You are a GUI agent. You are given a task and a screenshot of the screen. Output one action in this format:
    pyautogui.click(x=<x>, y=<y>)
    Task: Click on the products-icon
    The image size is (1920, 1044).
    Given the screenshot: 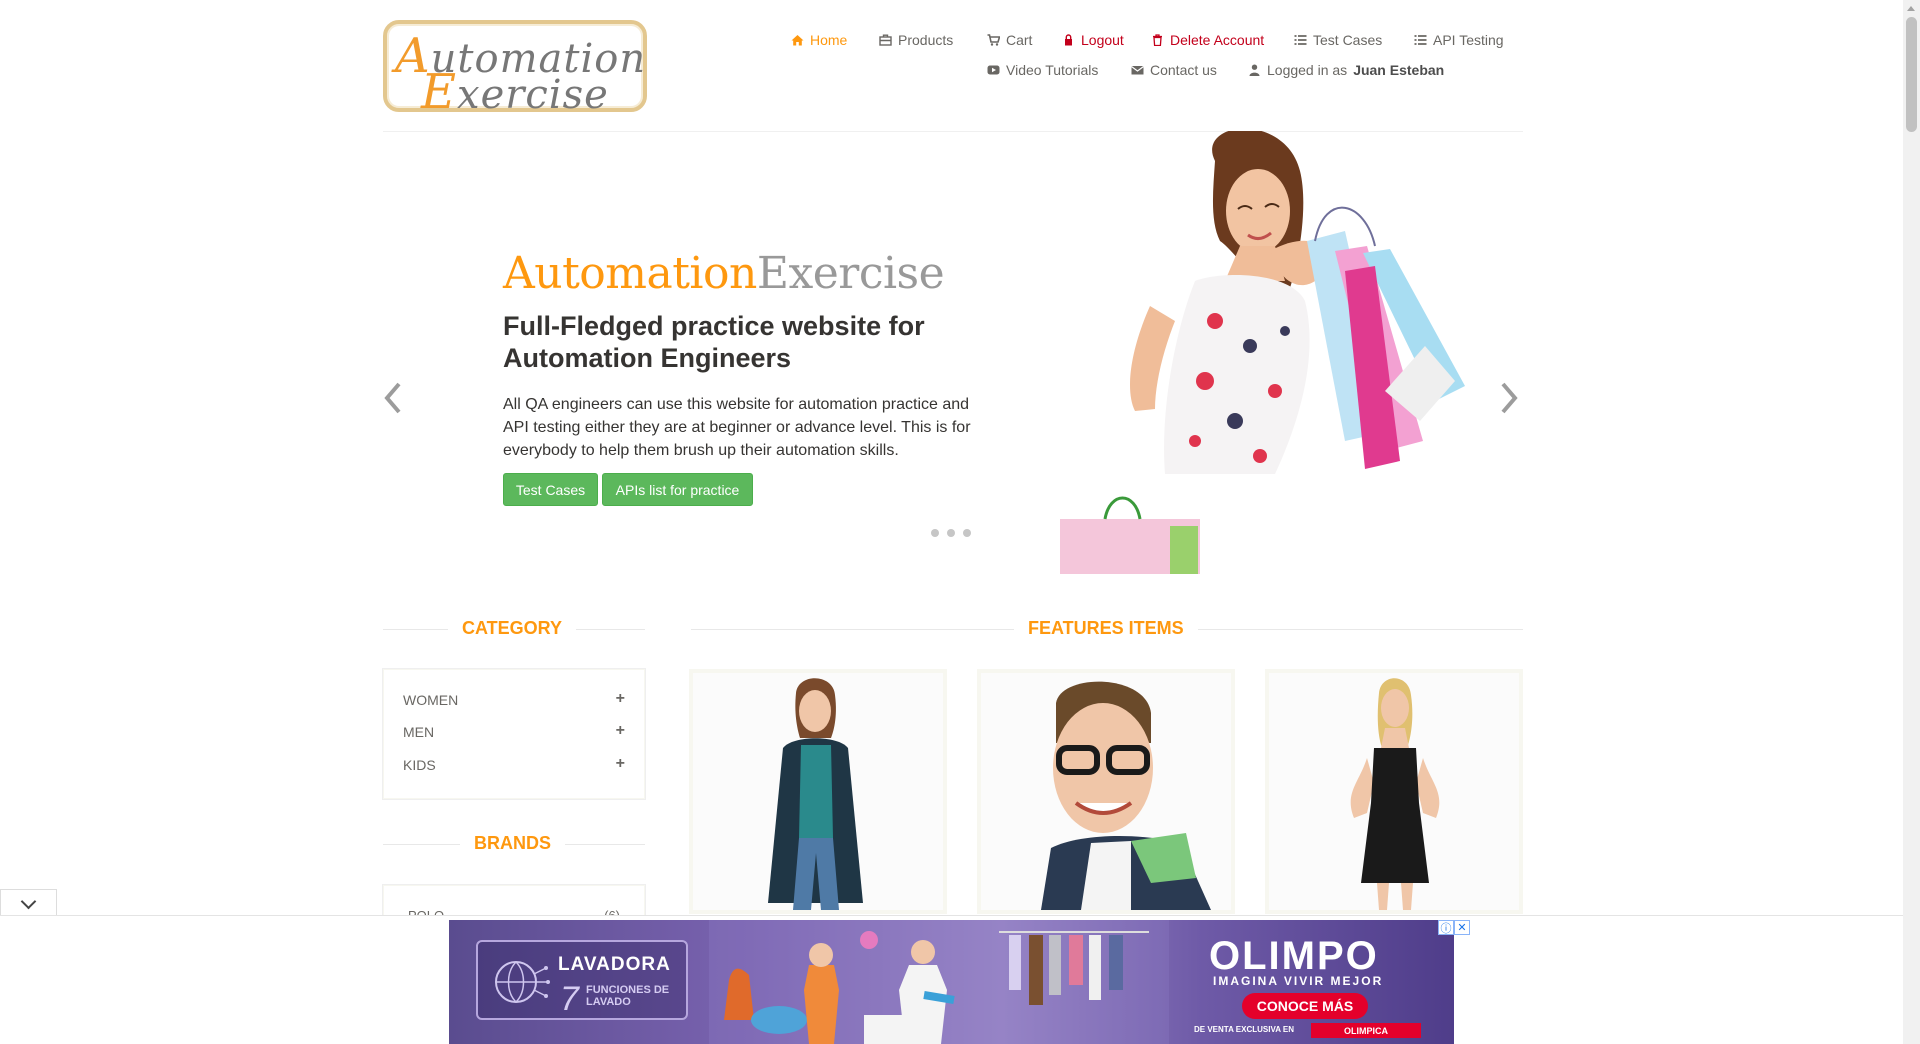 What is the action you would take?
    pyautogui.click(x=885, y=40)
    